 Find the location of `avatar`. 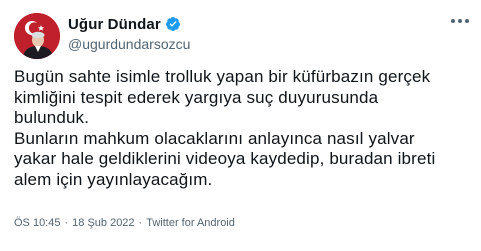

avatar is located at coordinates (37, 36).